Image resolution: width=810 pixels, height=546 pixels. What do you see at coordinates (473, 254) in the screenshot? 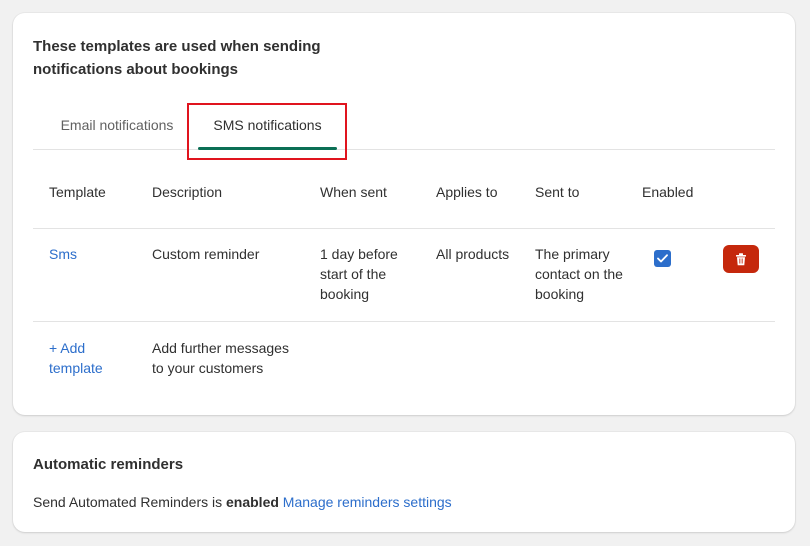
I see `row-applies-to: All products` at bounding box center [473, 254].